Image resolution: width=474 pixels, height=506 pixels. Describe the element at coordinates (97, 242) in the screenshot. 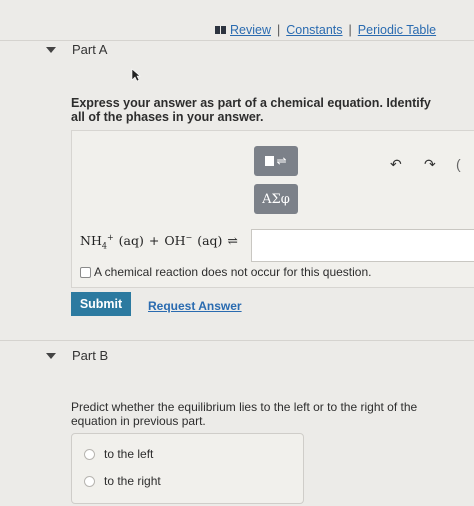

I see `ammonium-formula: NH4+` at that location.